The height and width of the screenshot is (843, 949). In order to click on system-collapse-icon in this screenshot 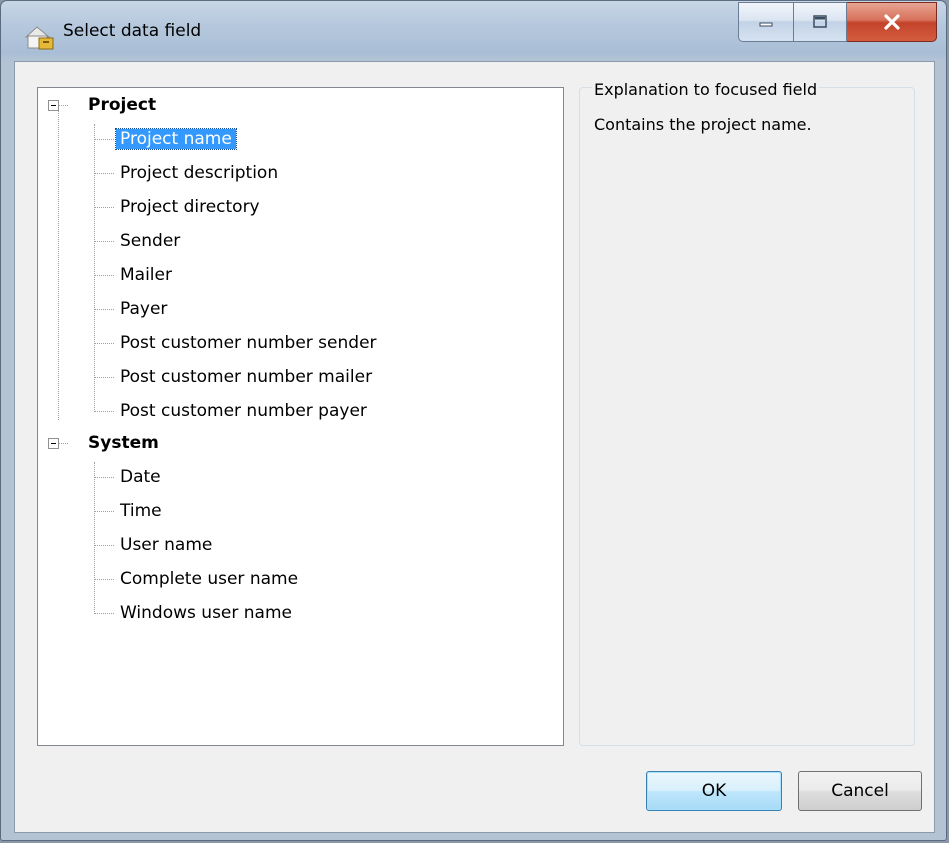, I will do `click(53, 443)`.